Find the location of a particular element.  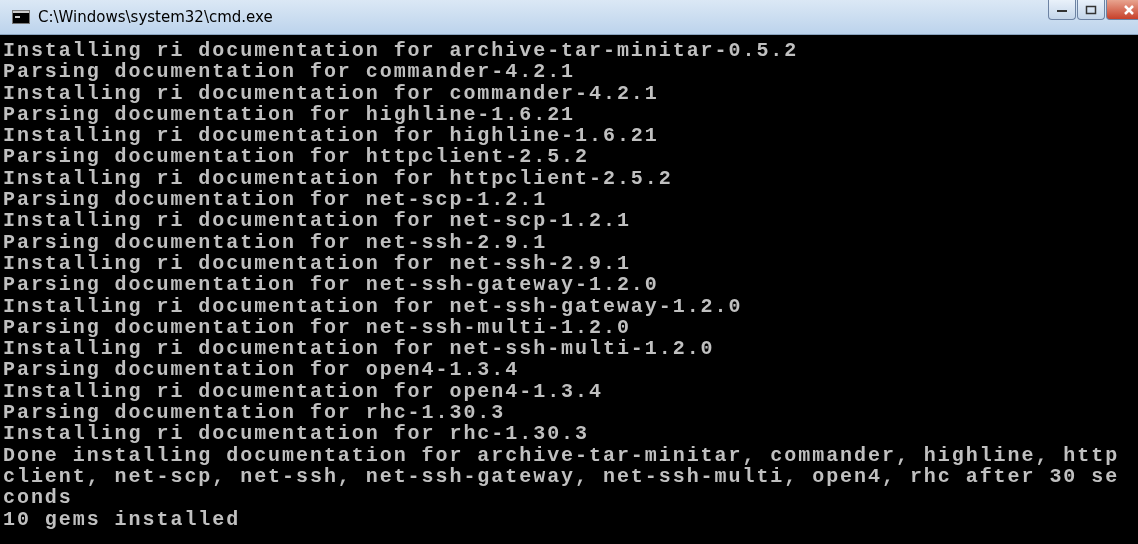

minimize-button is located at coordinates (1062, 10).